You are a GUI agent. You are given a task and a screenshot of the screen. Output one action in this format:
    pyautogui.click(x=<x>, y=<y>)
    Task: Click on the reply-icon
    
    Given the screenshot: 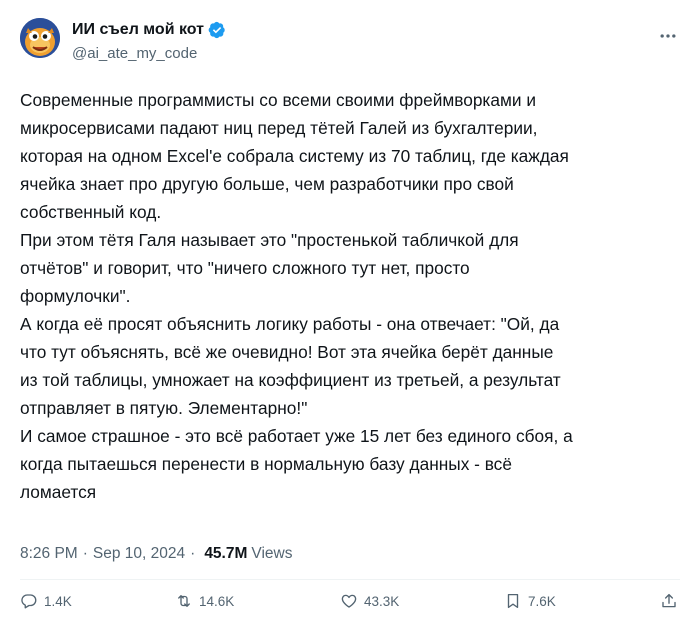 What is the action you would take?
    pyautogui.click(x=29, y=601)
    